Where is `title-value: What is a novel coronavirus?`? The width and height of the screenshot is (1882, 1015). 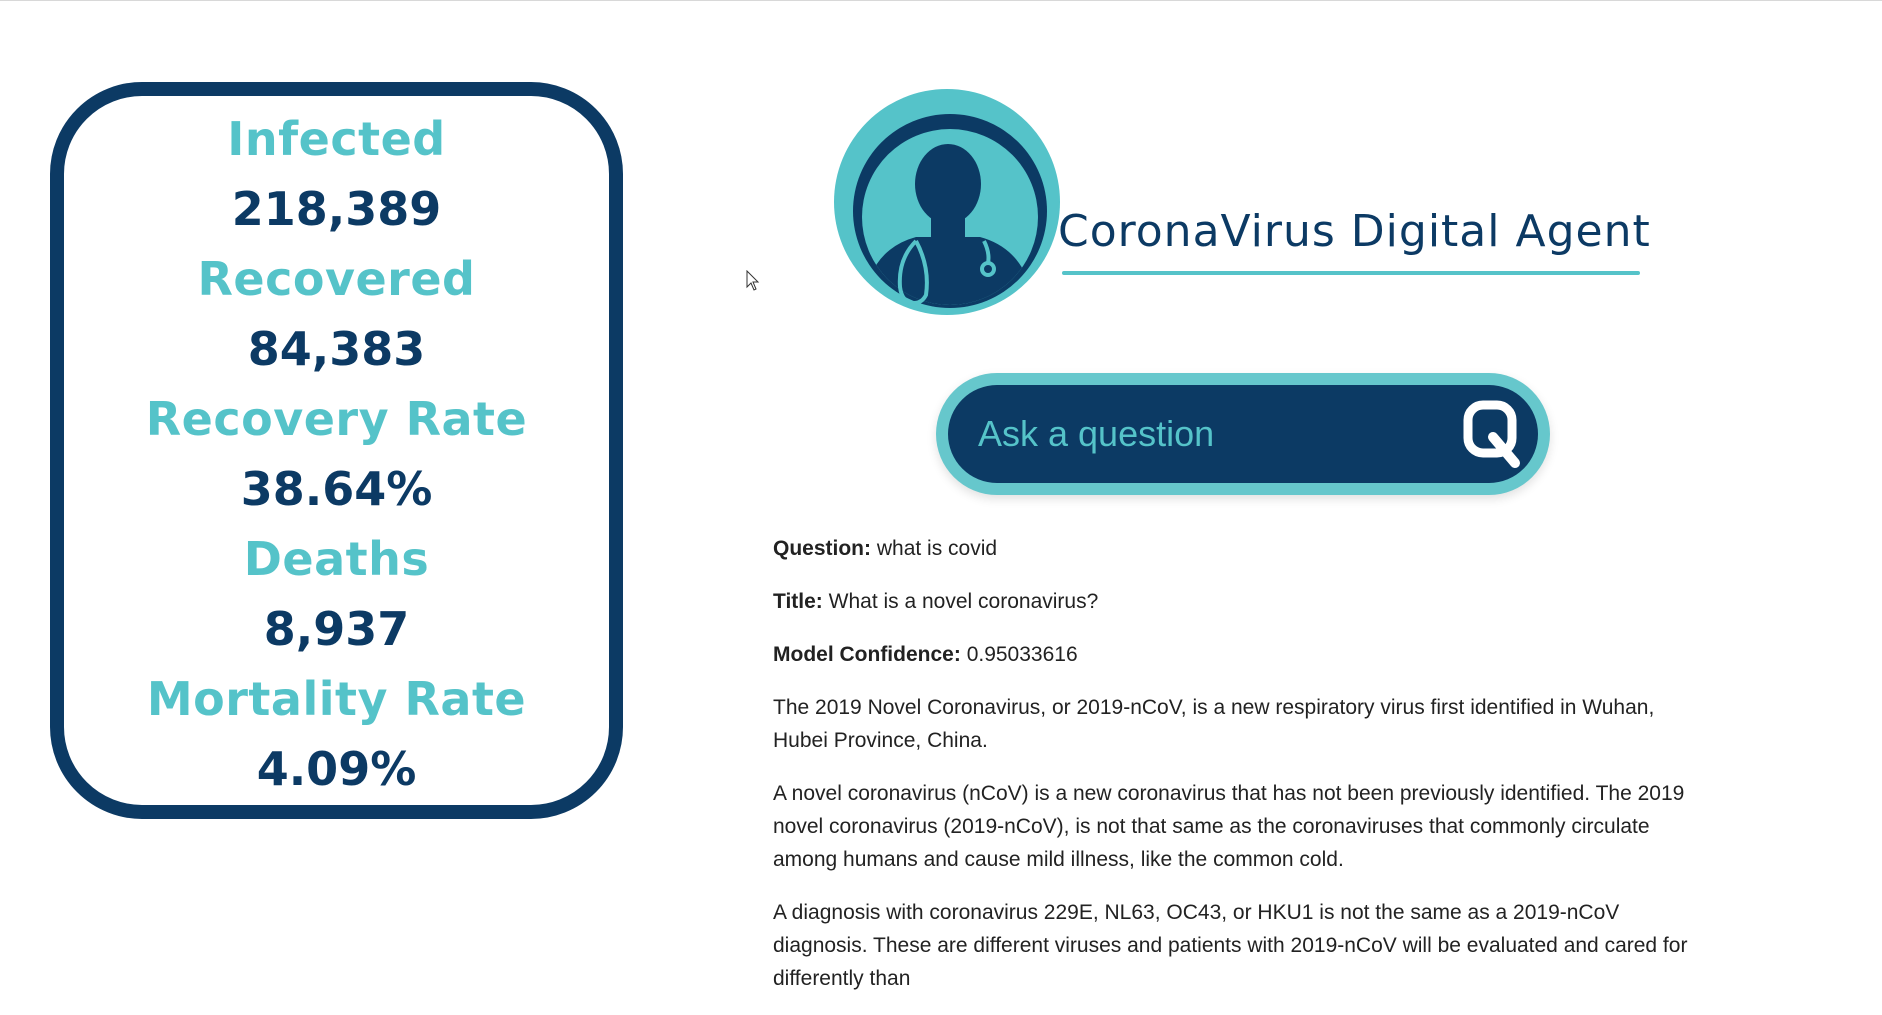
title-value: What is a novel coronavirus? is located at coordinates (963, 601).